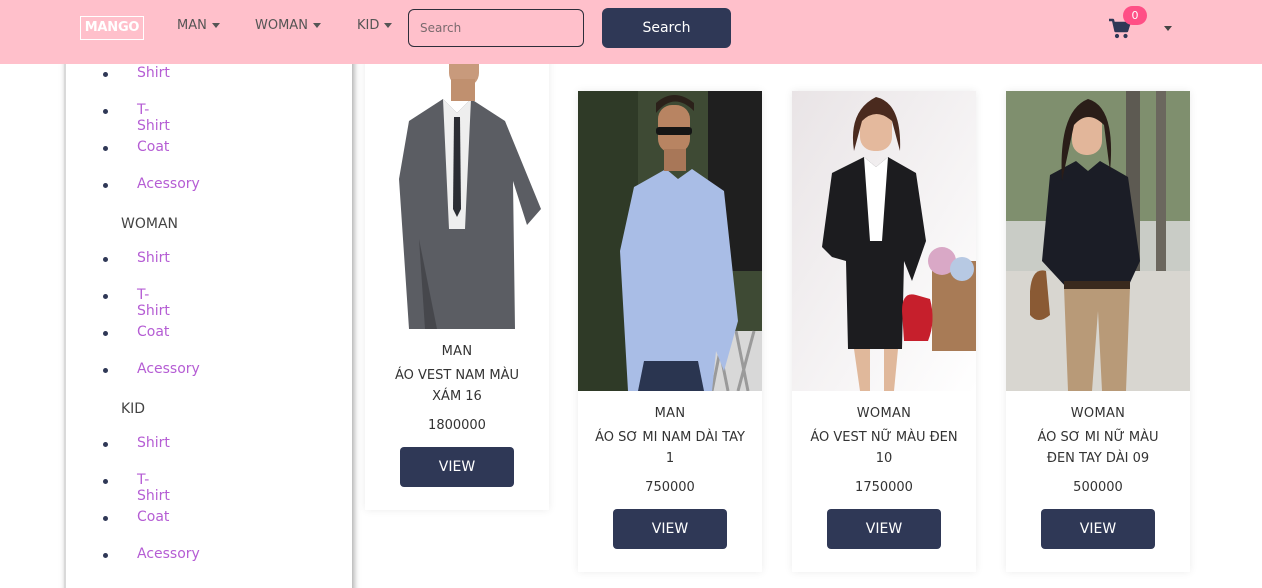  Describe the element at coordinates (368, 25) in the screenshot. I see `nav-menu-kid-label: KID` at that location.